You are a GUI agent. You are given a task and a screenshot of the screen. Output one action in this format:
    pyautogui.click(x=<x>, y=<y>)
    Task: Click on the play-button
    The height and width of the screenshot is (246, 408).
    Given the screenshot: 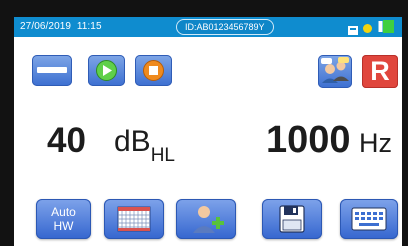 What is the action you would take?
    pyautogui.click(x=106, y=70)
    